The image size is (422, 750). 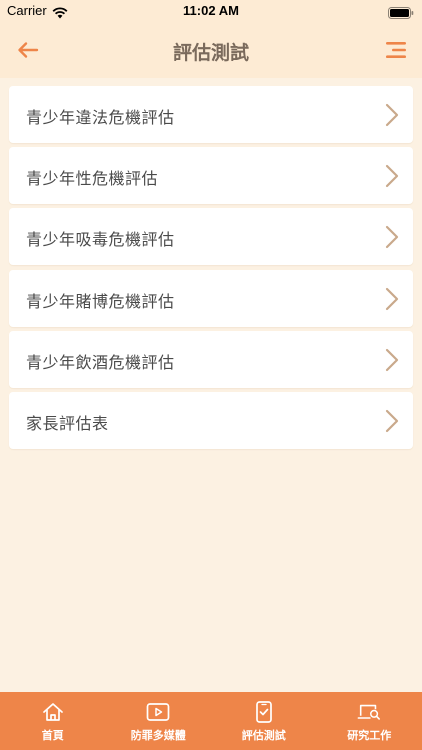 I want to click on tab-multimedia: 防罪多媒體, so click(x=159, y=721).